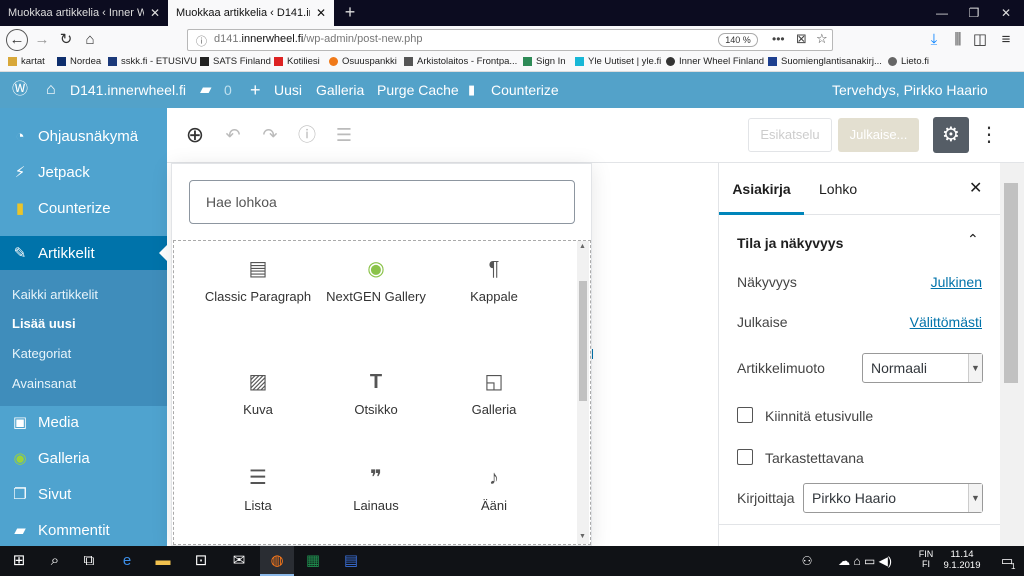  I want to click on search-icon: ⌕, so click(55, 561).